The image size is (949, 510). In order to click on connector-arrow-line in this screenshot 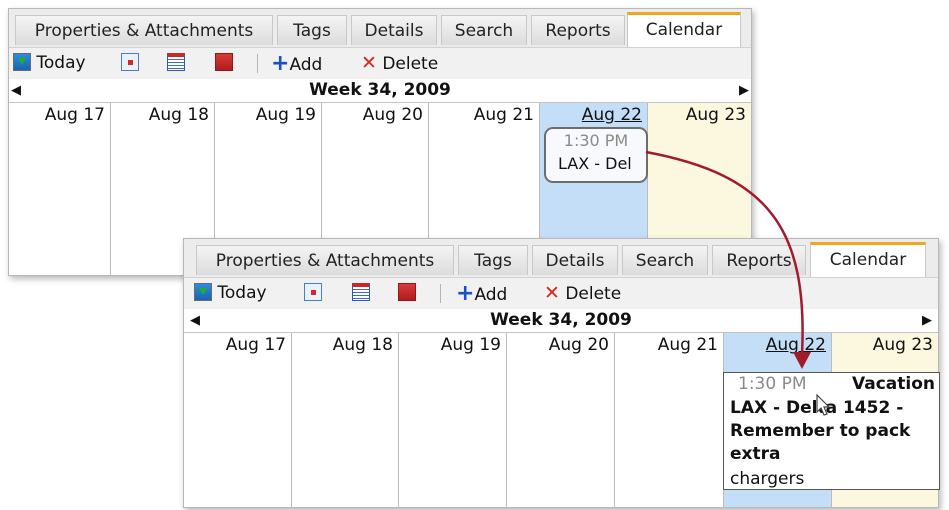, I will do `click(724, 253)`.